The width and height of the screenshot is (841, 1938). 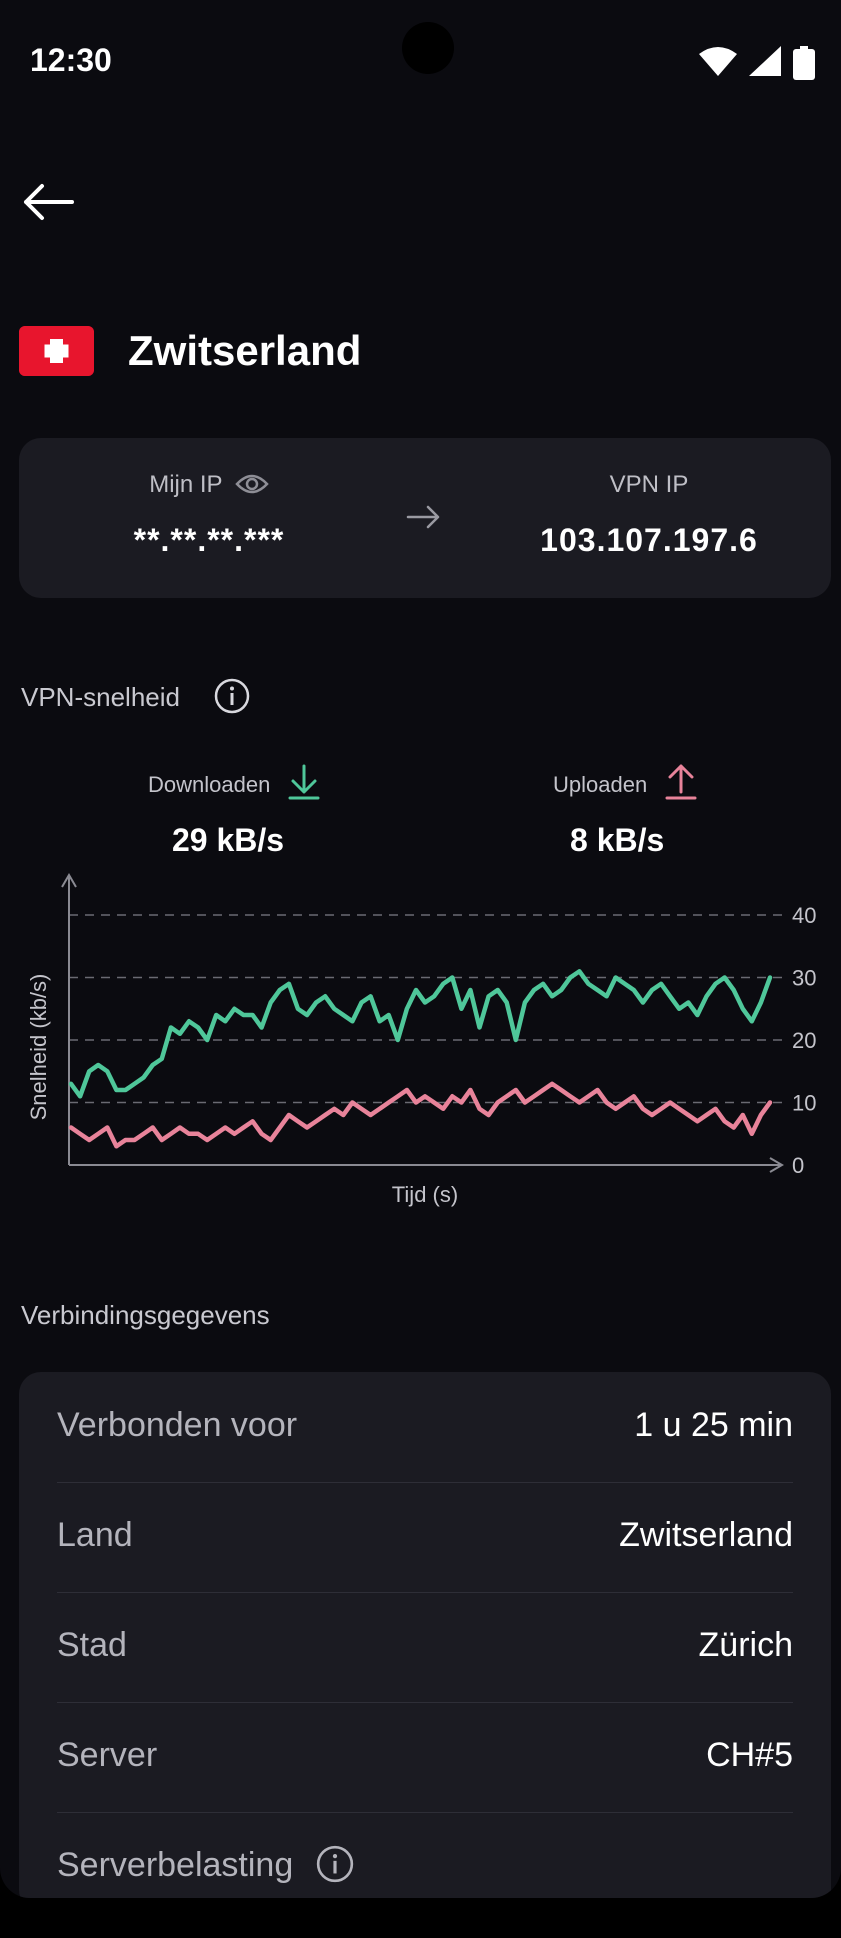 I want to click on my-ip-section: Mijn IP **.**.**.***, so click(x=209, y=518).